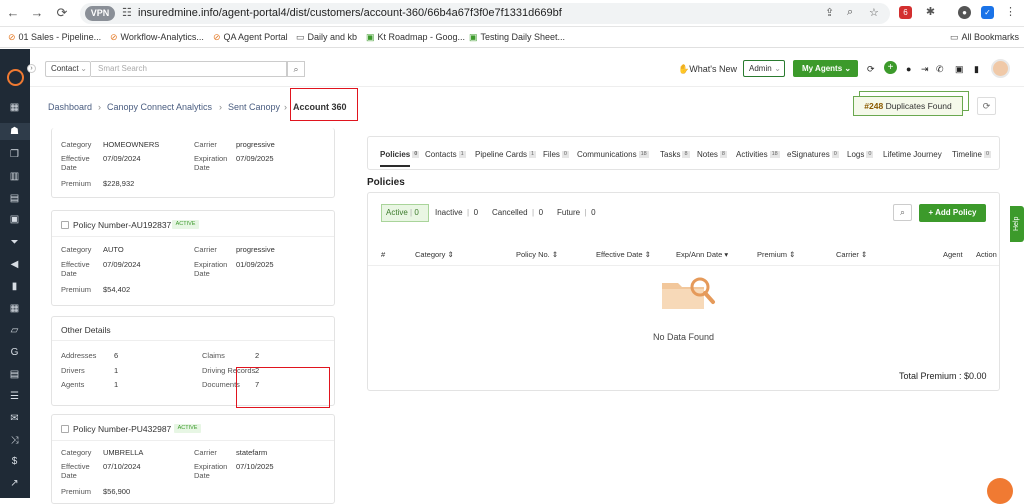 The width and height of the screenshot is (1024, 504). Describe the element at coordinates (14, 242) in the screenshot. I see `filter-icon: ⏷` at that location.